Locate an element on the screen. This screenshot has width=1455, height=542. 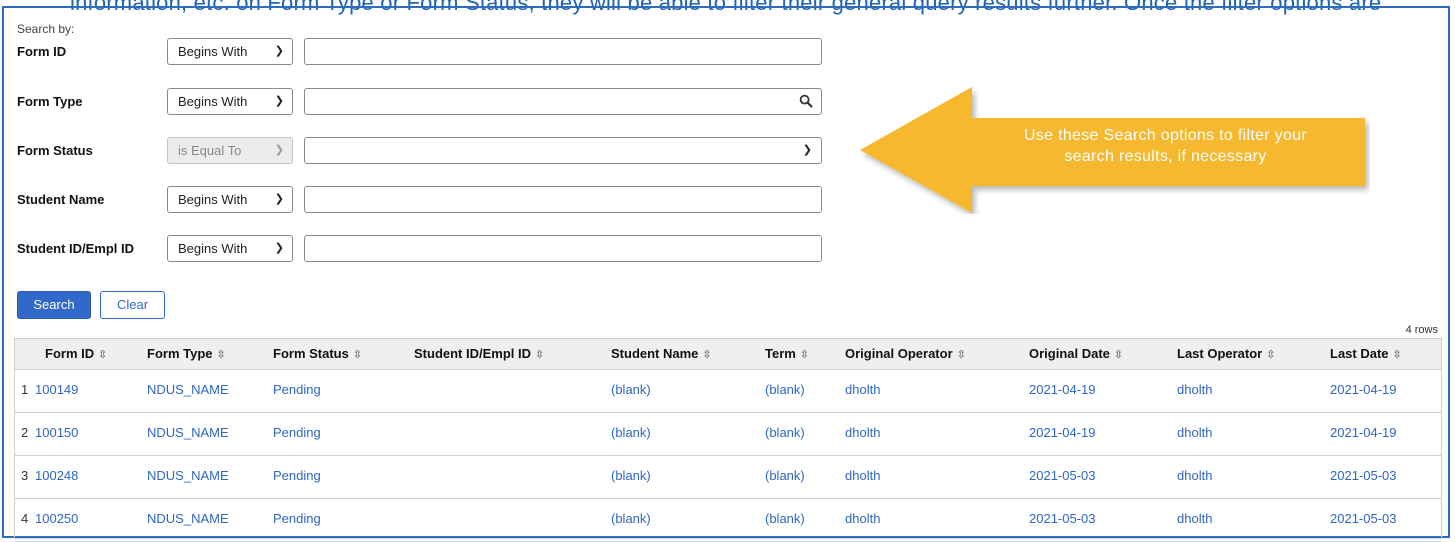
callout-line-2: search results, if necessary is located at coordinates (1165, 156).